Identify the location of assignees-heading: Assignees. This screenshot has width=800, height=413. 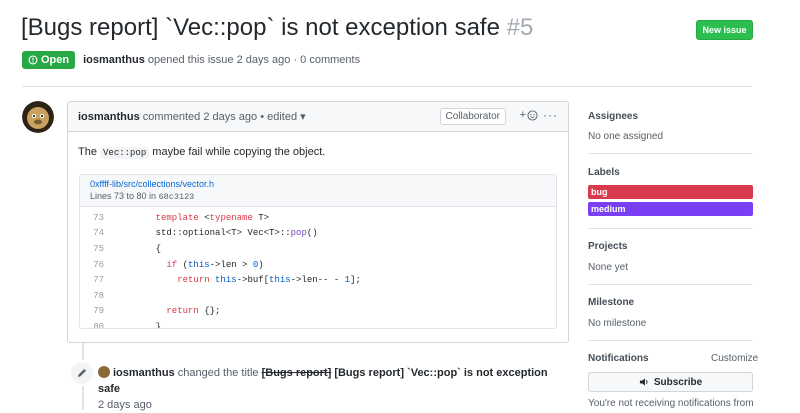
(613, 116).